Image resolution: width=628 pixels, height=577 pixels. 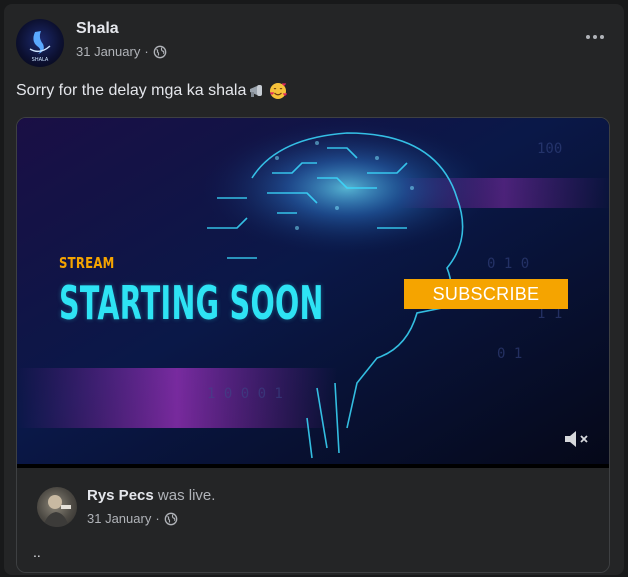 What do you see at coordinates (588, 37) in the screenshot?
I see `more-options-icon` at bounding box center [588, 37].